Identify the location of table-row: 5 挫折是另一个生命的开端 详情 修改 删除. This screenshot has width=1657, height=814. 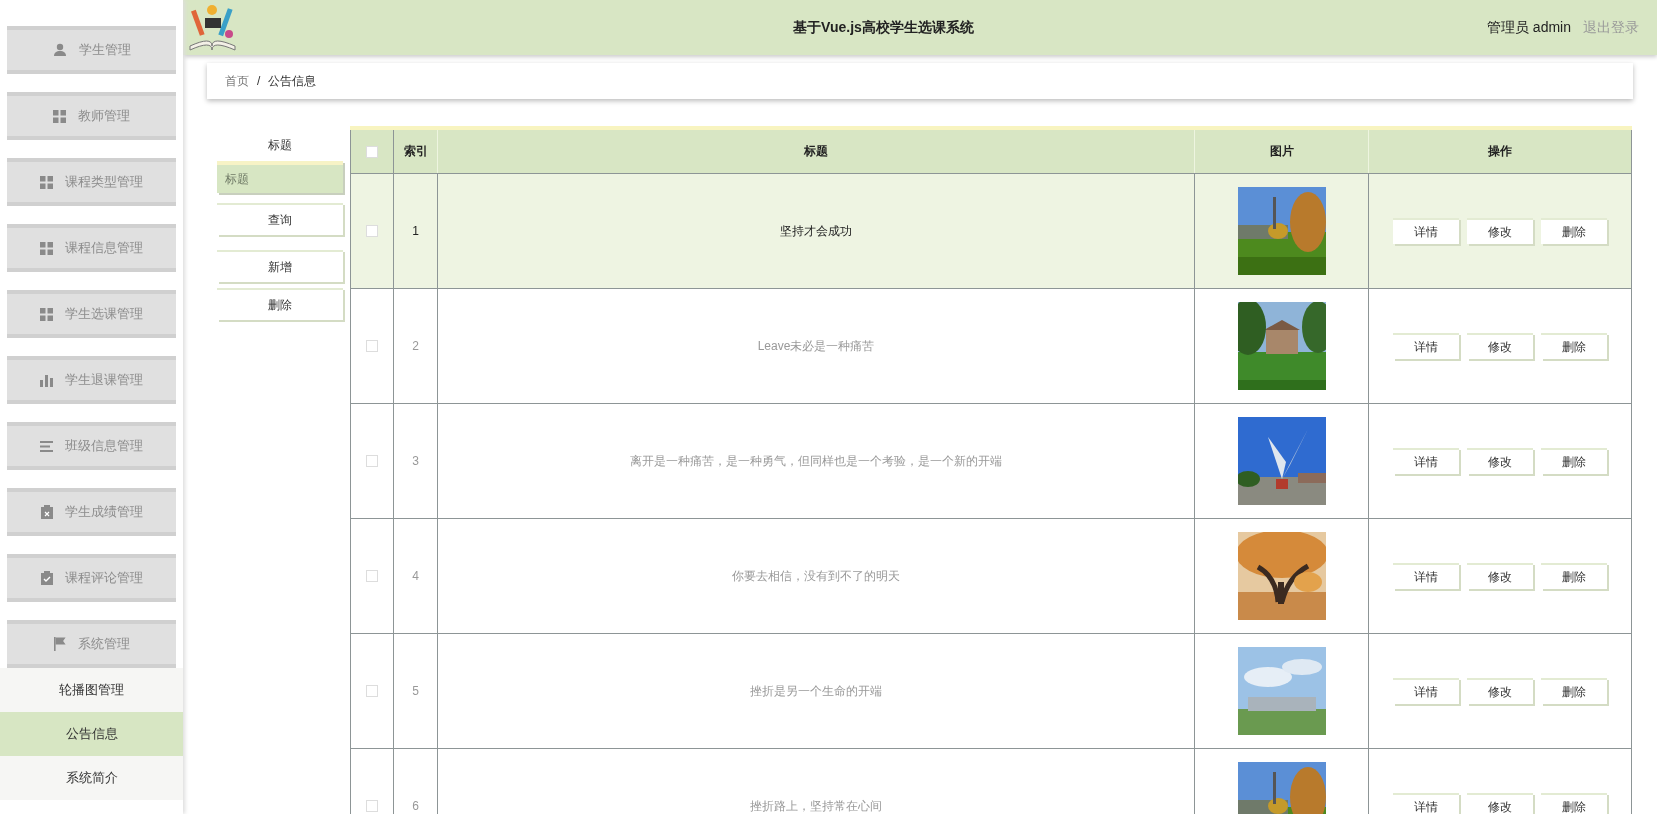
(991, 690).